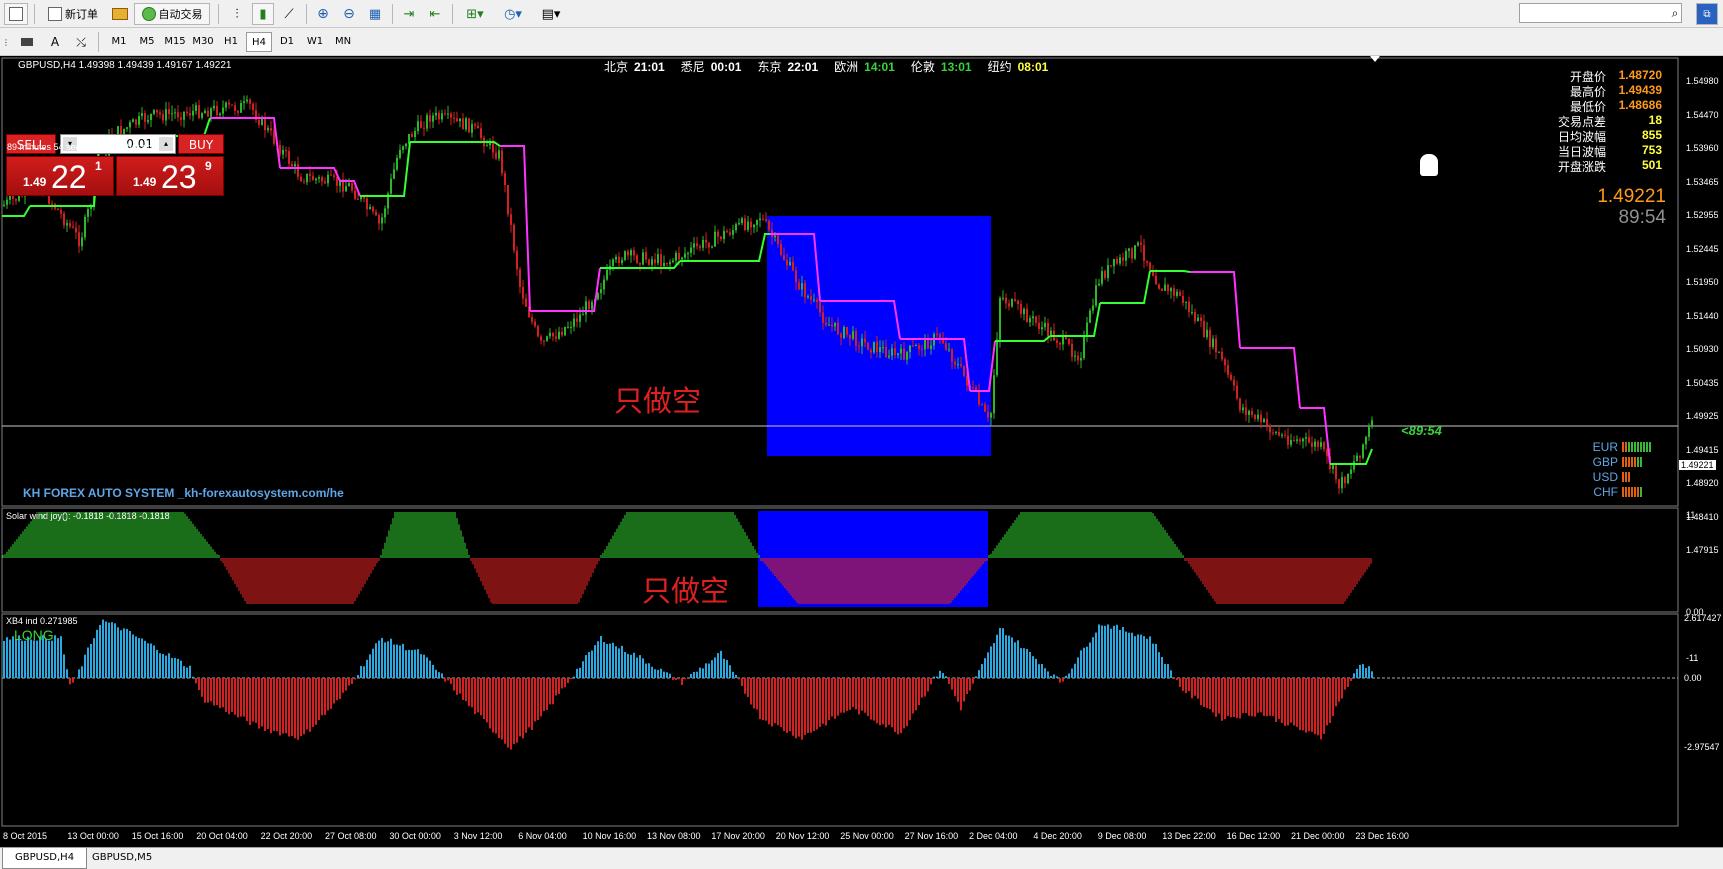 The image size is (1723, 869). I want to click on rectangle-tool, so click(27, 42).